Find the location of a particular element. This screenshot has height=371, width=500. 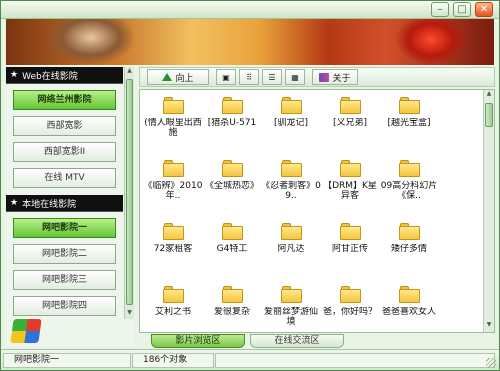

folder-item: G4特工 is located at coordinates (232, 246).